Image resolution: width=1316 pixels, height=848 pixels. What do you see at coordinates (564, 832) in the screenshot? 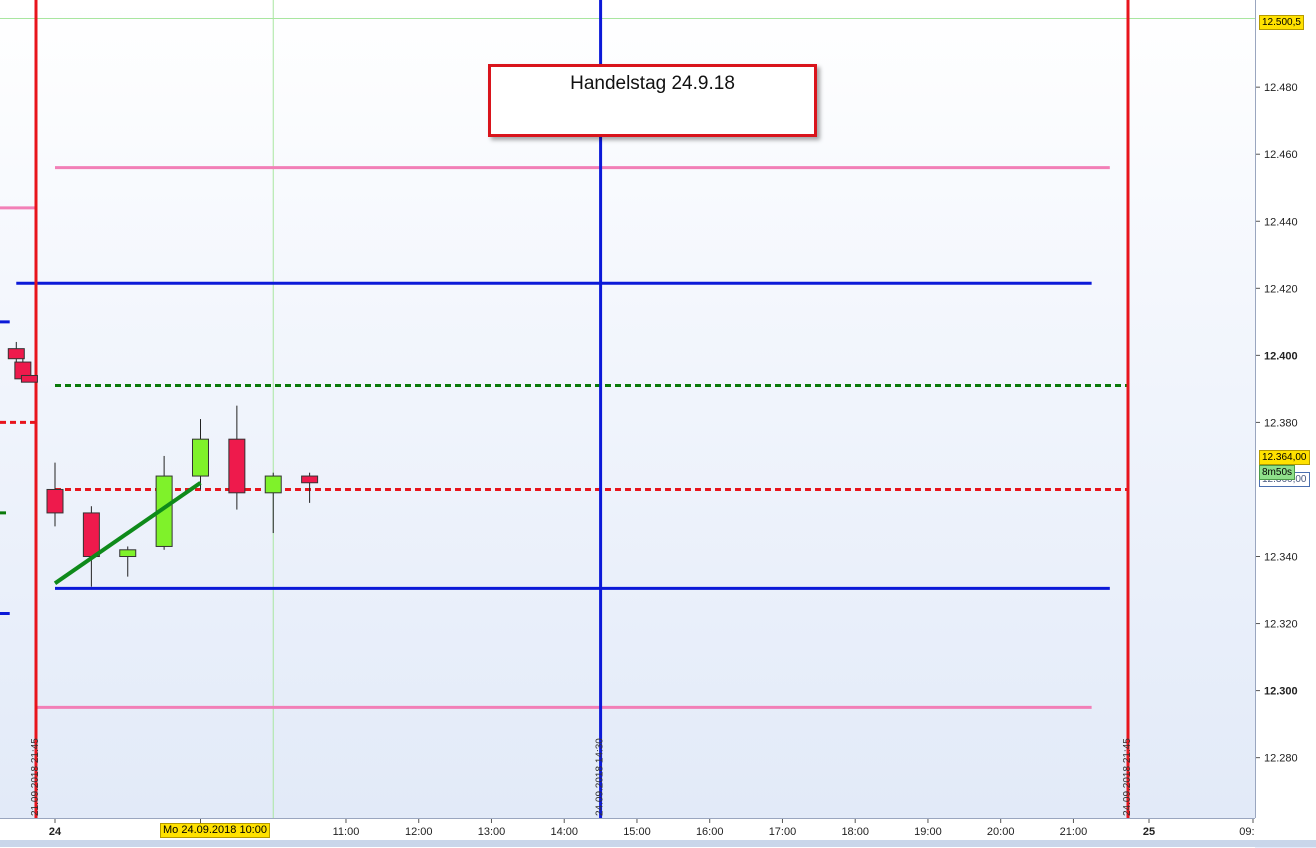
I see `time-tick-label: 14:00` at bounding box center [564, 832].